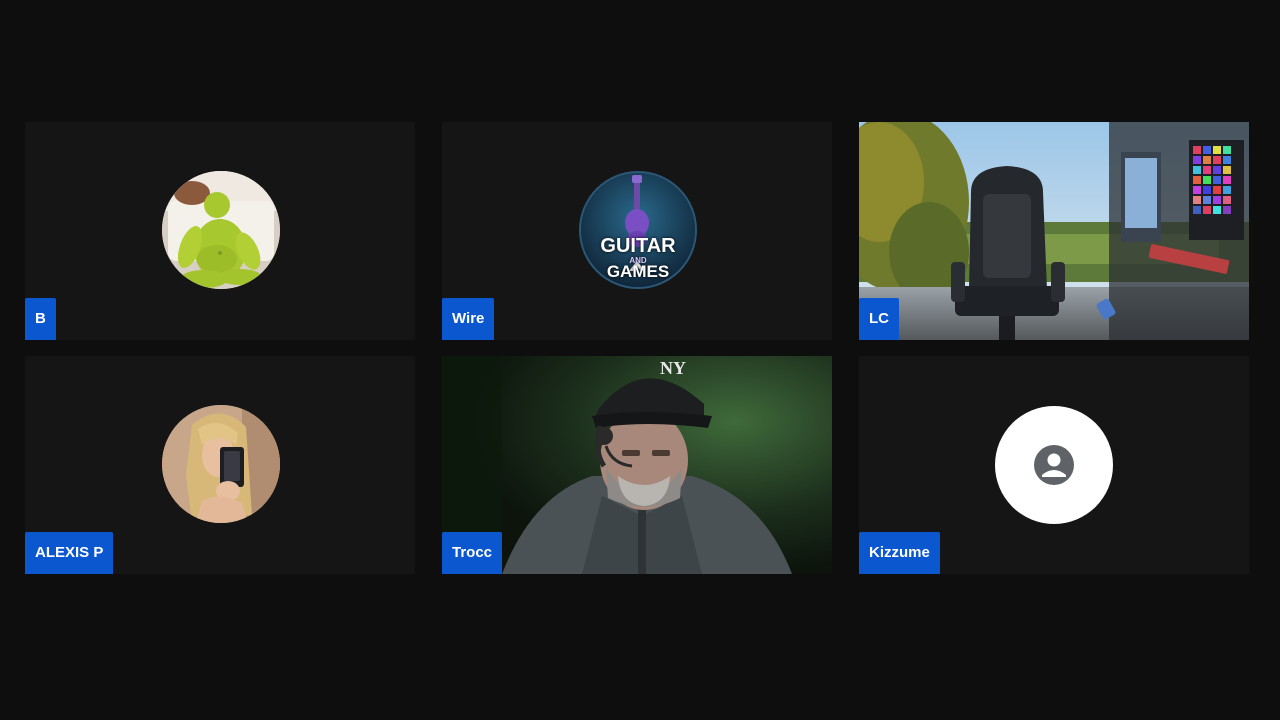 The height and width of the screenshot is (720, 1280). I want to click on default-person-icon, so click(1054, 465).